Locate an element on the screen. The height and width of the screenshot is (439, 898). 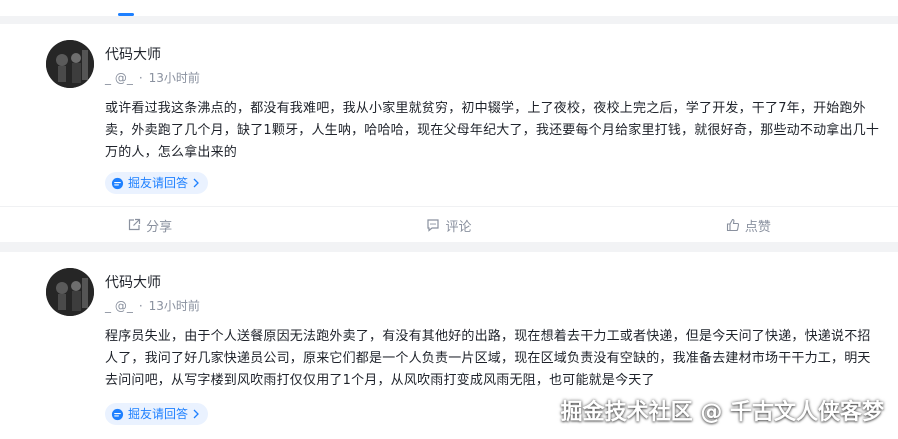
comment-button: 评论 is located at coordinates (448, 225).